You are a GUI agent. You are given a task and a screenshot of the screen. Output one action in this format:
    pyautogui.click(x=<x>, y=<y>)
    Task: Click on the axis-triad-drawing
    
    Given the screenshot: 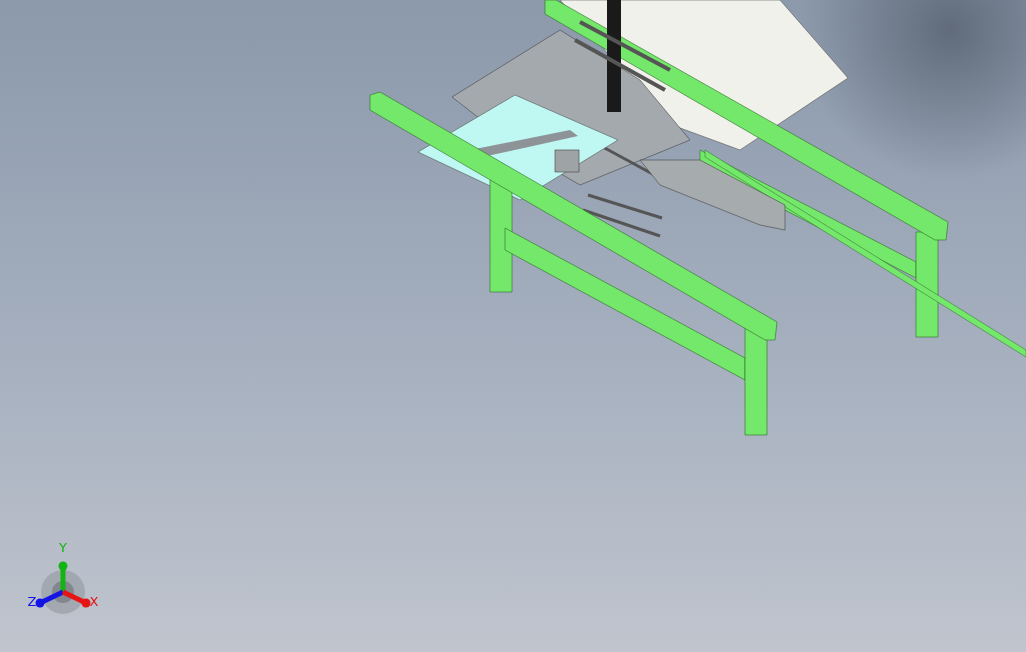 What is the action you would take?
    pyautogui.click(x=63, y=592)
    